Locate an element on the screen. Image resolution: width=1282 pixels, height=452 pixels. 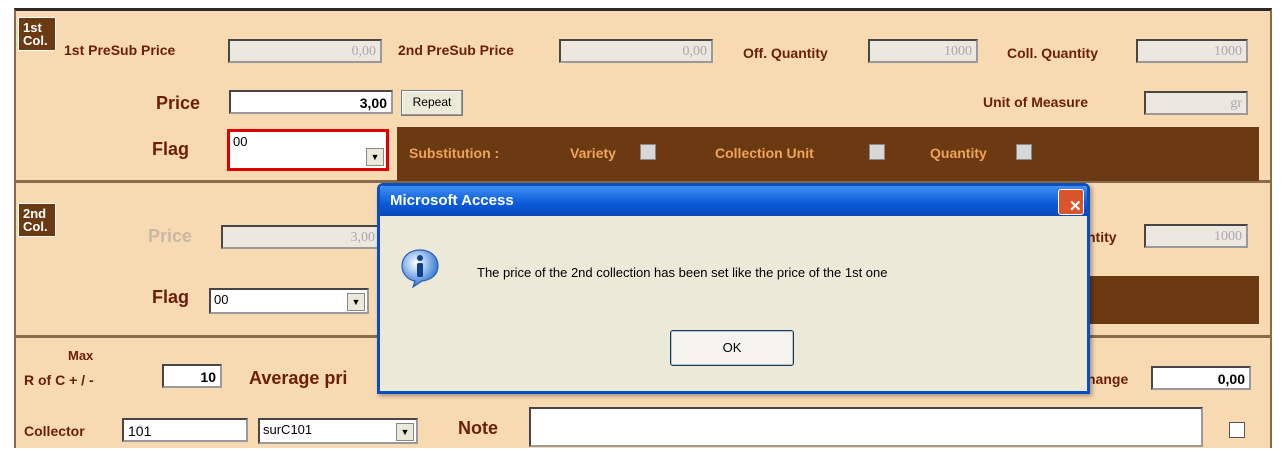
uom-field: gr is located at coordinates (1196, 103).